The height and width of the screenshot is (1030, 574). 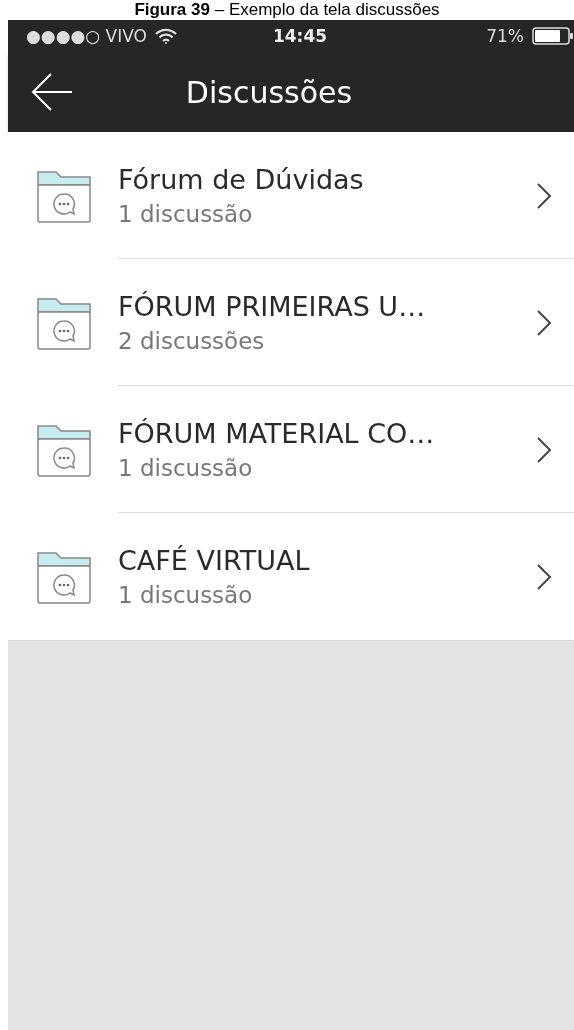 What do you see at coordinates (346, 179) in the screenshot?
I see `forum-title: Fórum de Dúvidas` at bounding box center [346, 179].